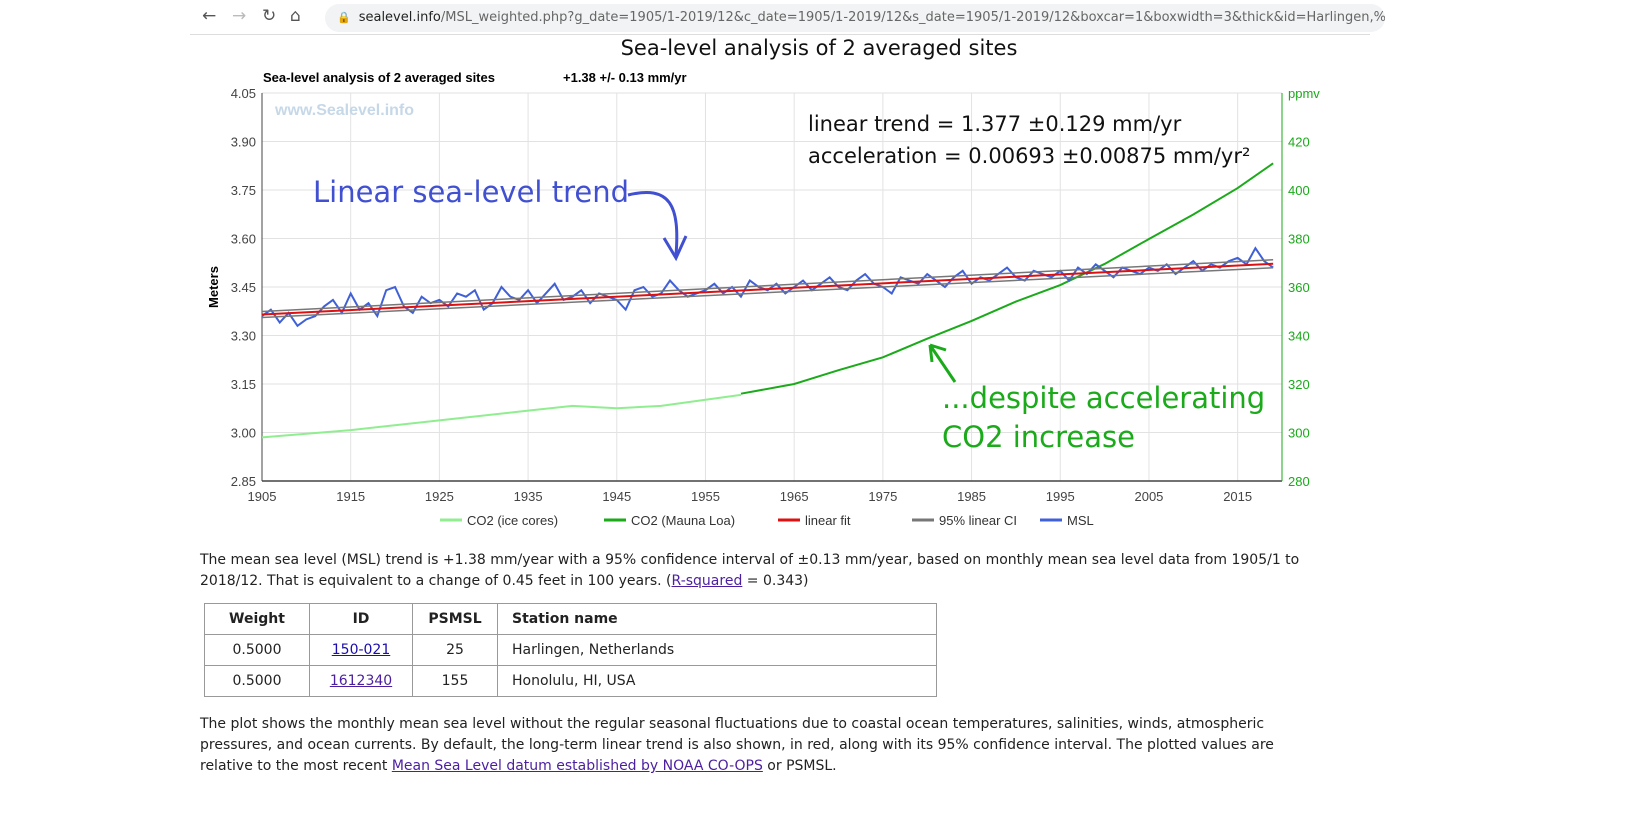 The width and height of the screenshot is (1638, 819). What do you see at coordinates (243, 93) in the screenshot?
I see `y-tick-label: 4.05` at bounding box center [243, 93].